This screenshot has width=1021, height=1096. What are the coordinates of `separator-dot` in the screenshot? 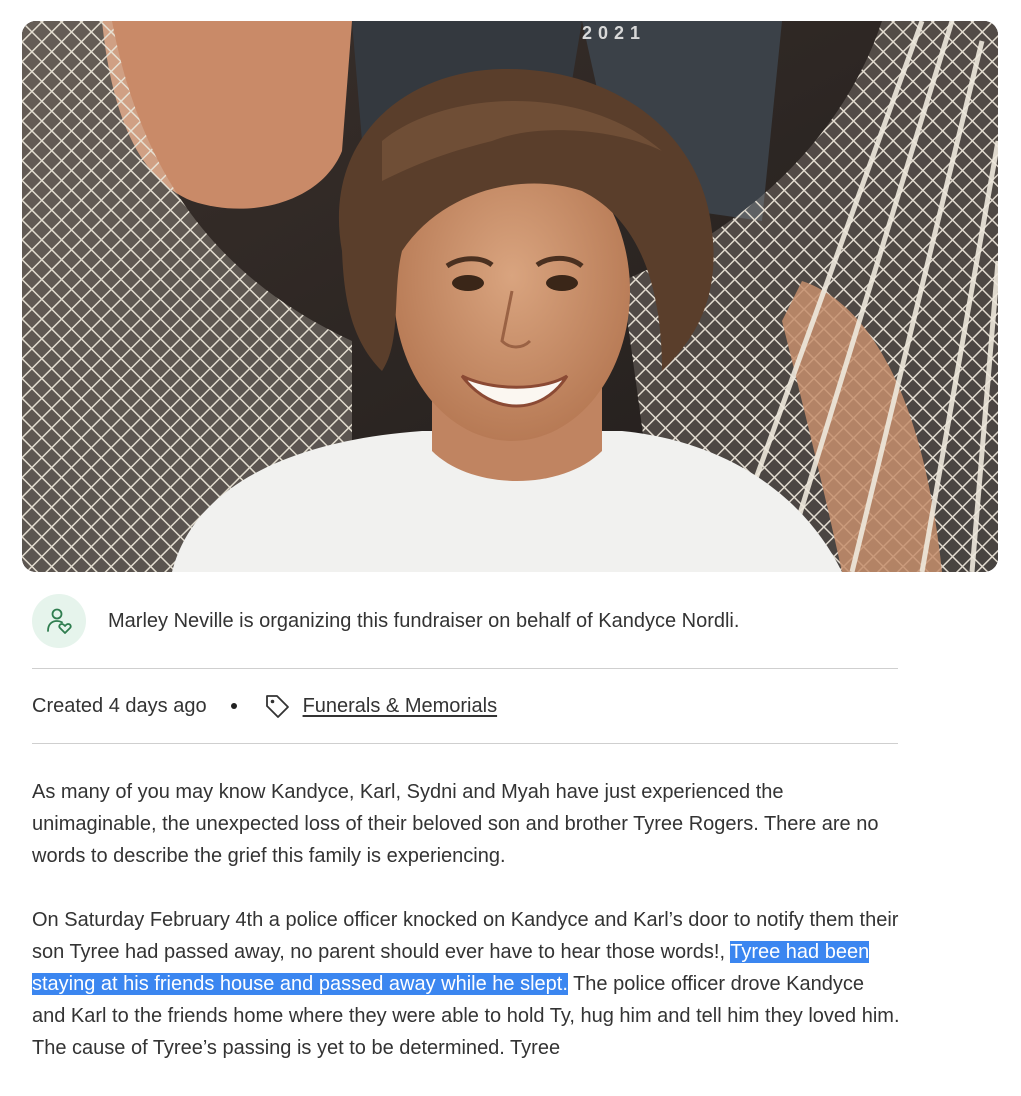 It's located at (233, 706).